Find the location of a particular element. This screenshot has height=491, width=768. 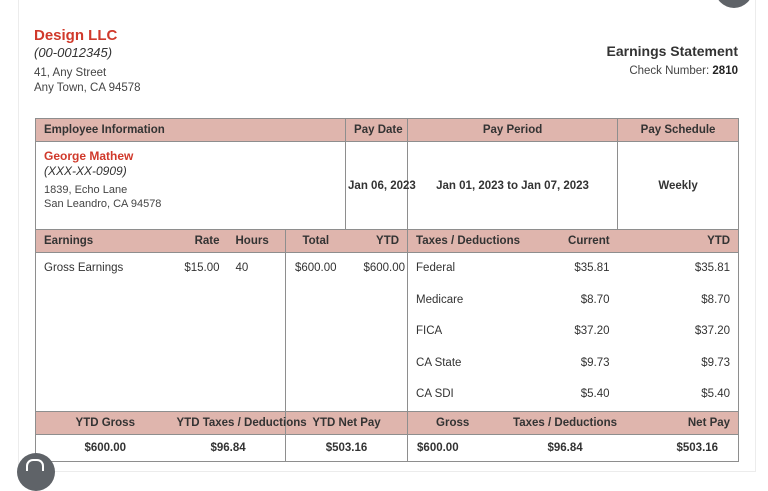

floating-lock-button is located at coordinates (36, 472).